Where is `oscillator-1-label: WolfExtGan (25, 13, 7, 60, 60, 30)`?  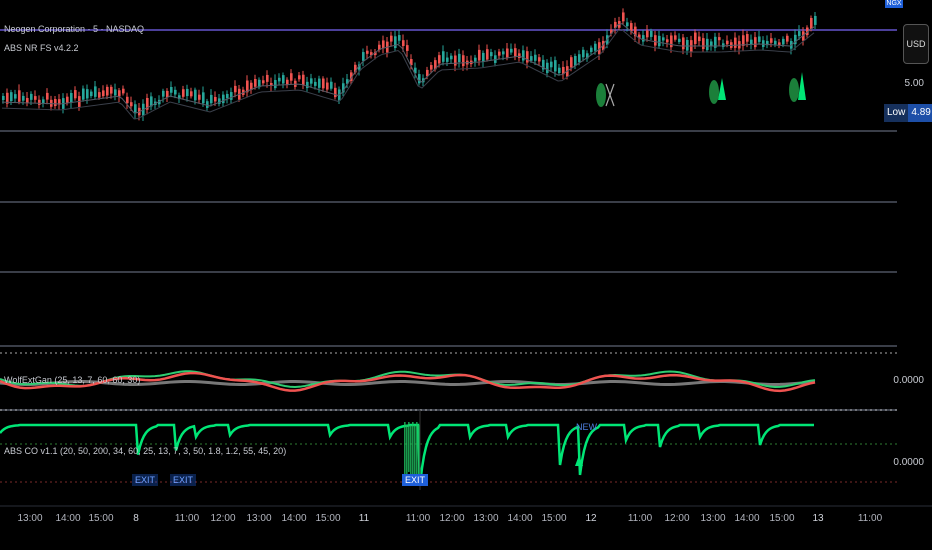
oscillator-1-label: WolfExtGan (25, 13, 7, 60, 60, 30) is located at coordinates (72, 380).